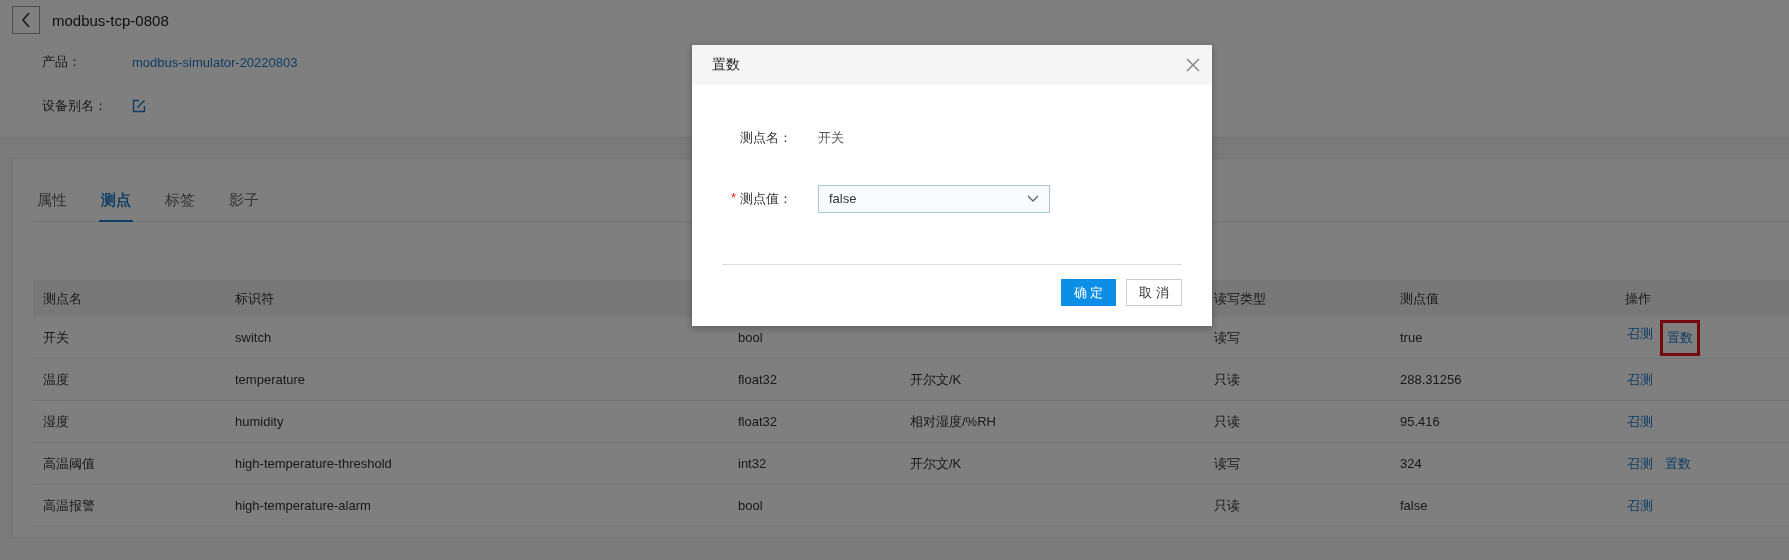 This screenshot has width=1789, height=560. Describe the element at coordinates (1240, 298) in the screenshot. I see `column-header: 读写类型` at that location.